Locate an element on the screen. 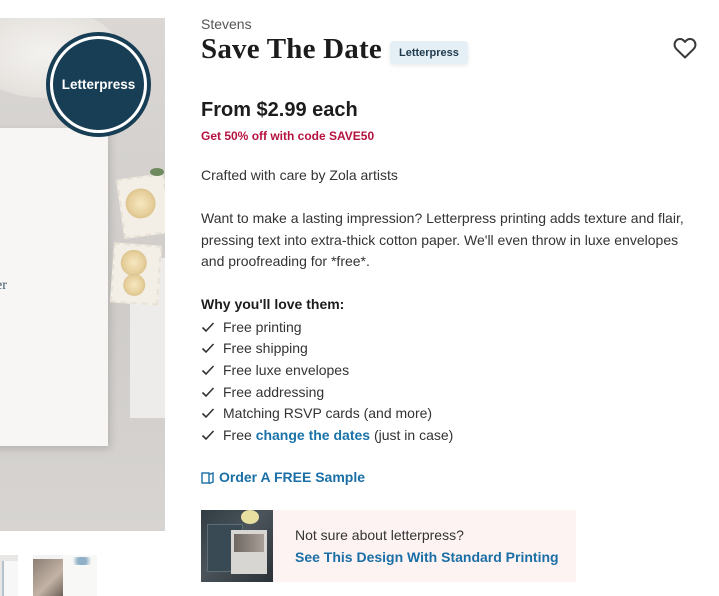 Image resolution: width=719 pixels, height=596 pixels. feature-label: Free printing is located at coordinates (262, 326).